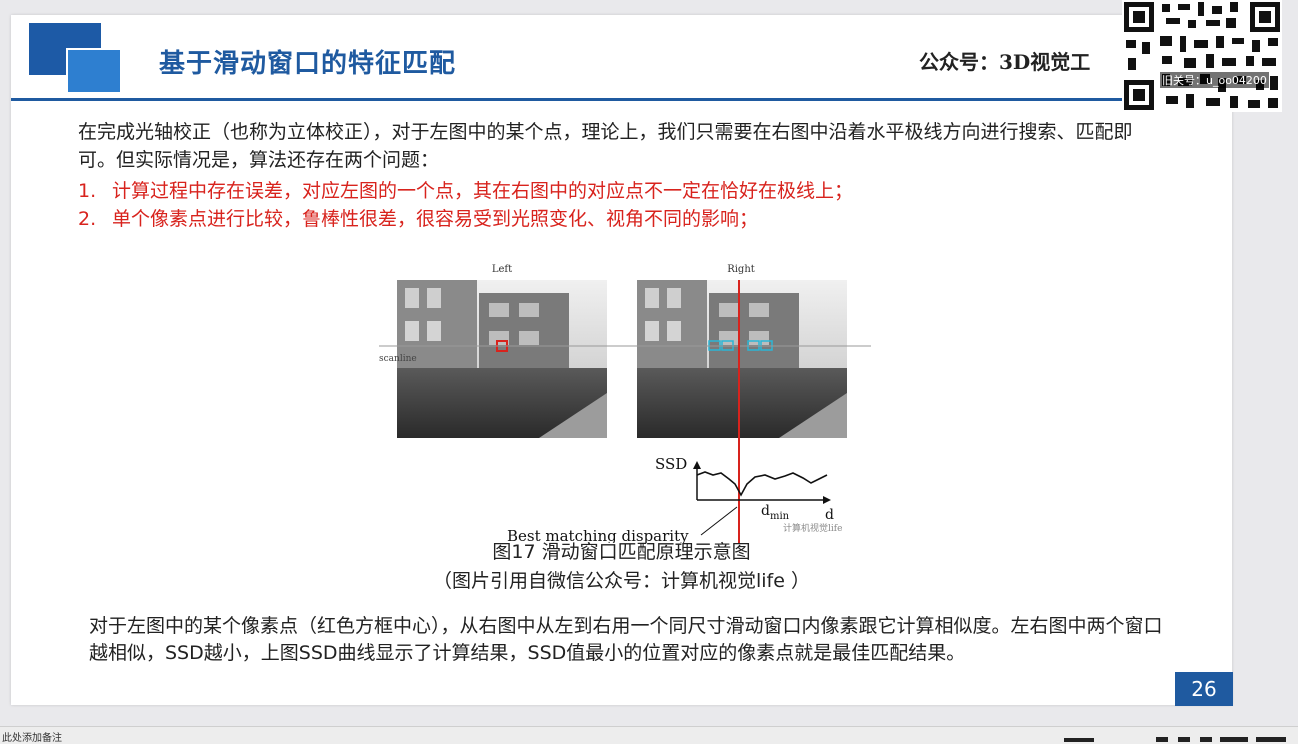  I want to click on dmin-label: dmin, so click(775, 512).